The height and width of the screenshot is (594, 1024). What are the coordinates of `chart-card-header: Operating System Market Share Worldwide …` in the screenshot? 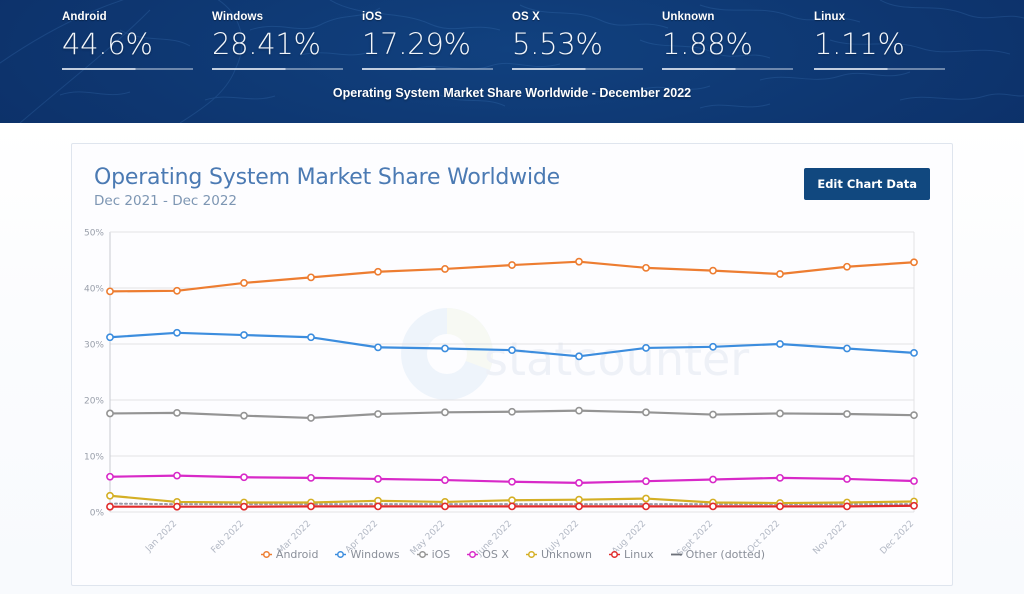 It's located at (512, 176).